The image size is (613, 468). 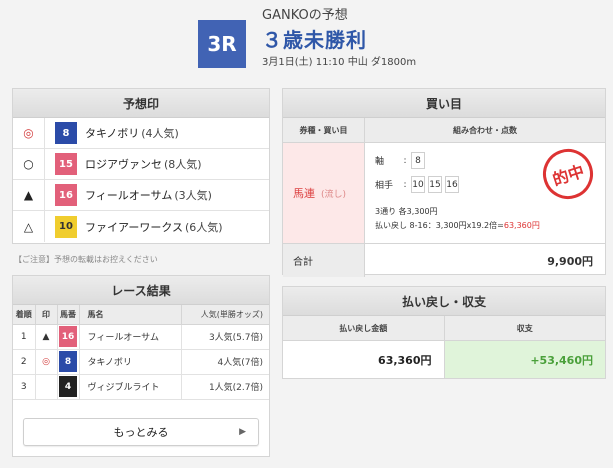 I want to click on horse-name: ファイアーワークス, so click(x=134, y=227).